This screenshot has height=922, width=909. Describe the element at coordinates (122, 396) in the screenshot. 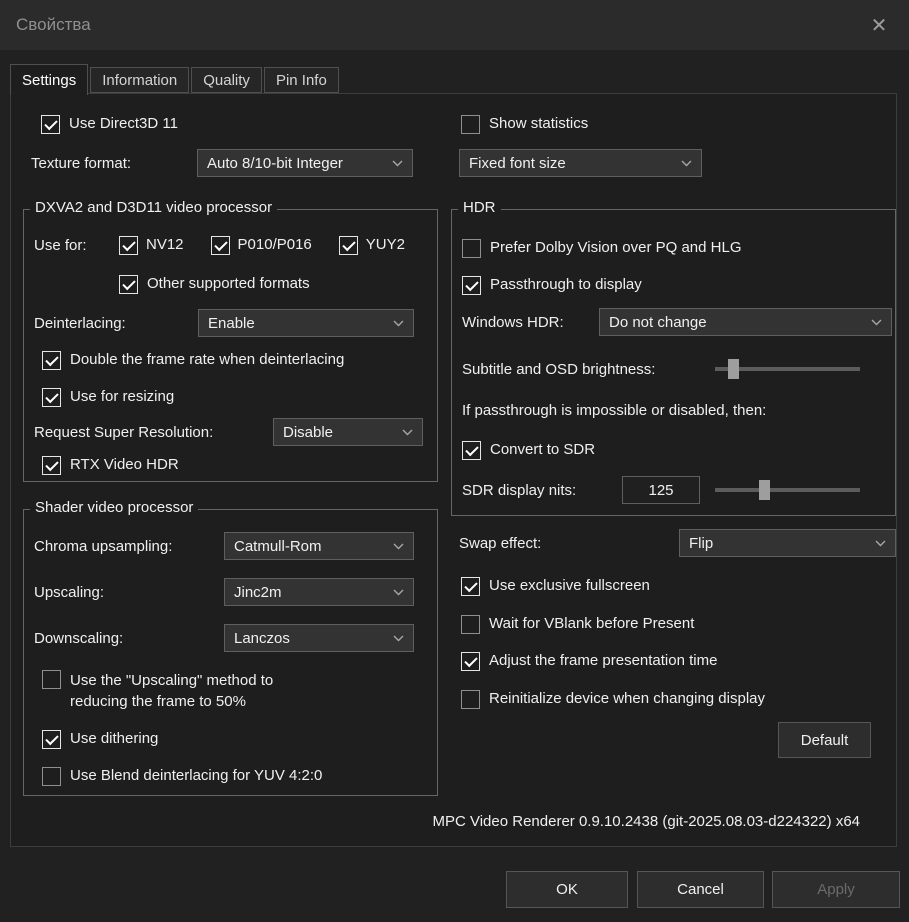

I see `checkbox-label: Use for resizing` at that location.